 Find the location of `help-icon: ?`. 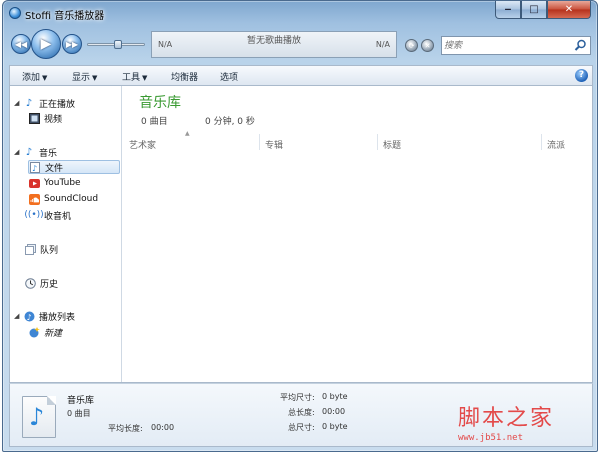

help-icon: ? is located at coordinates (581, 75).